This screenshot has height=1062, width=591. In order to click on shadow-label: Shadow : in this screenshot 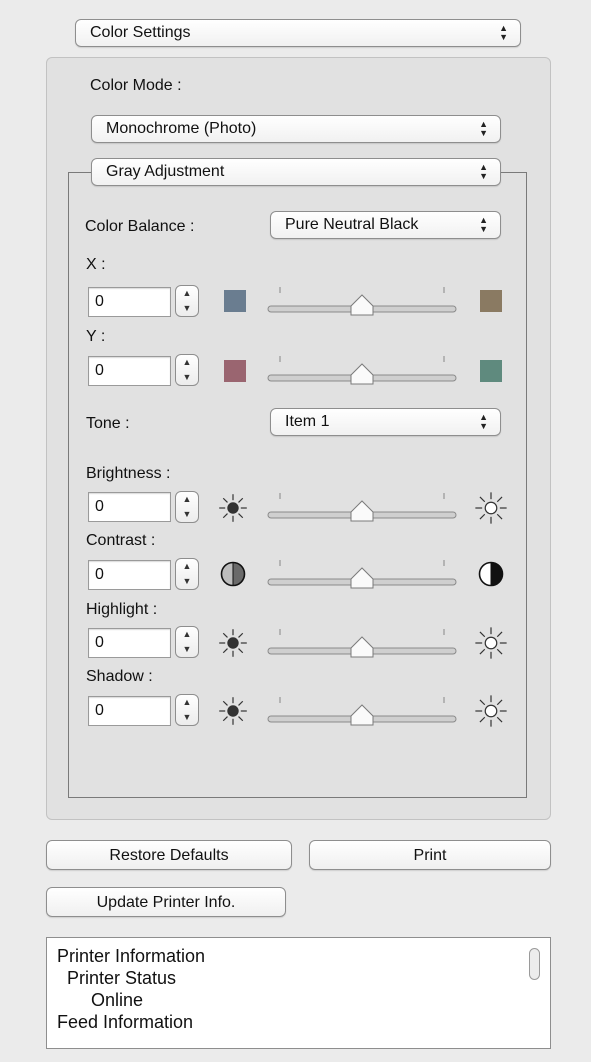, I will do `click(119, 676)`.